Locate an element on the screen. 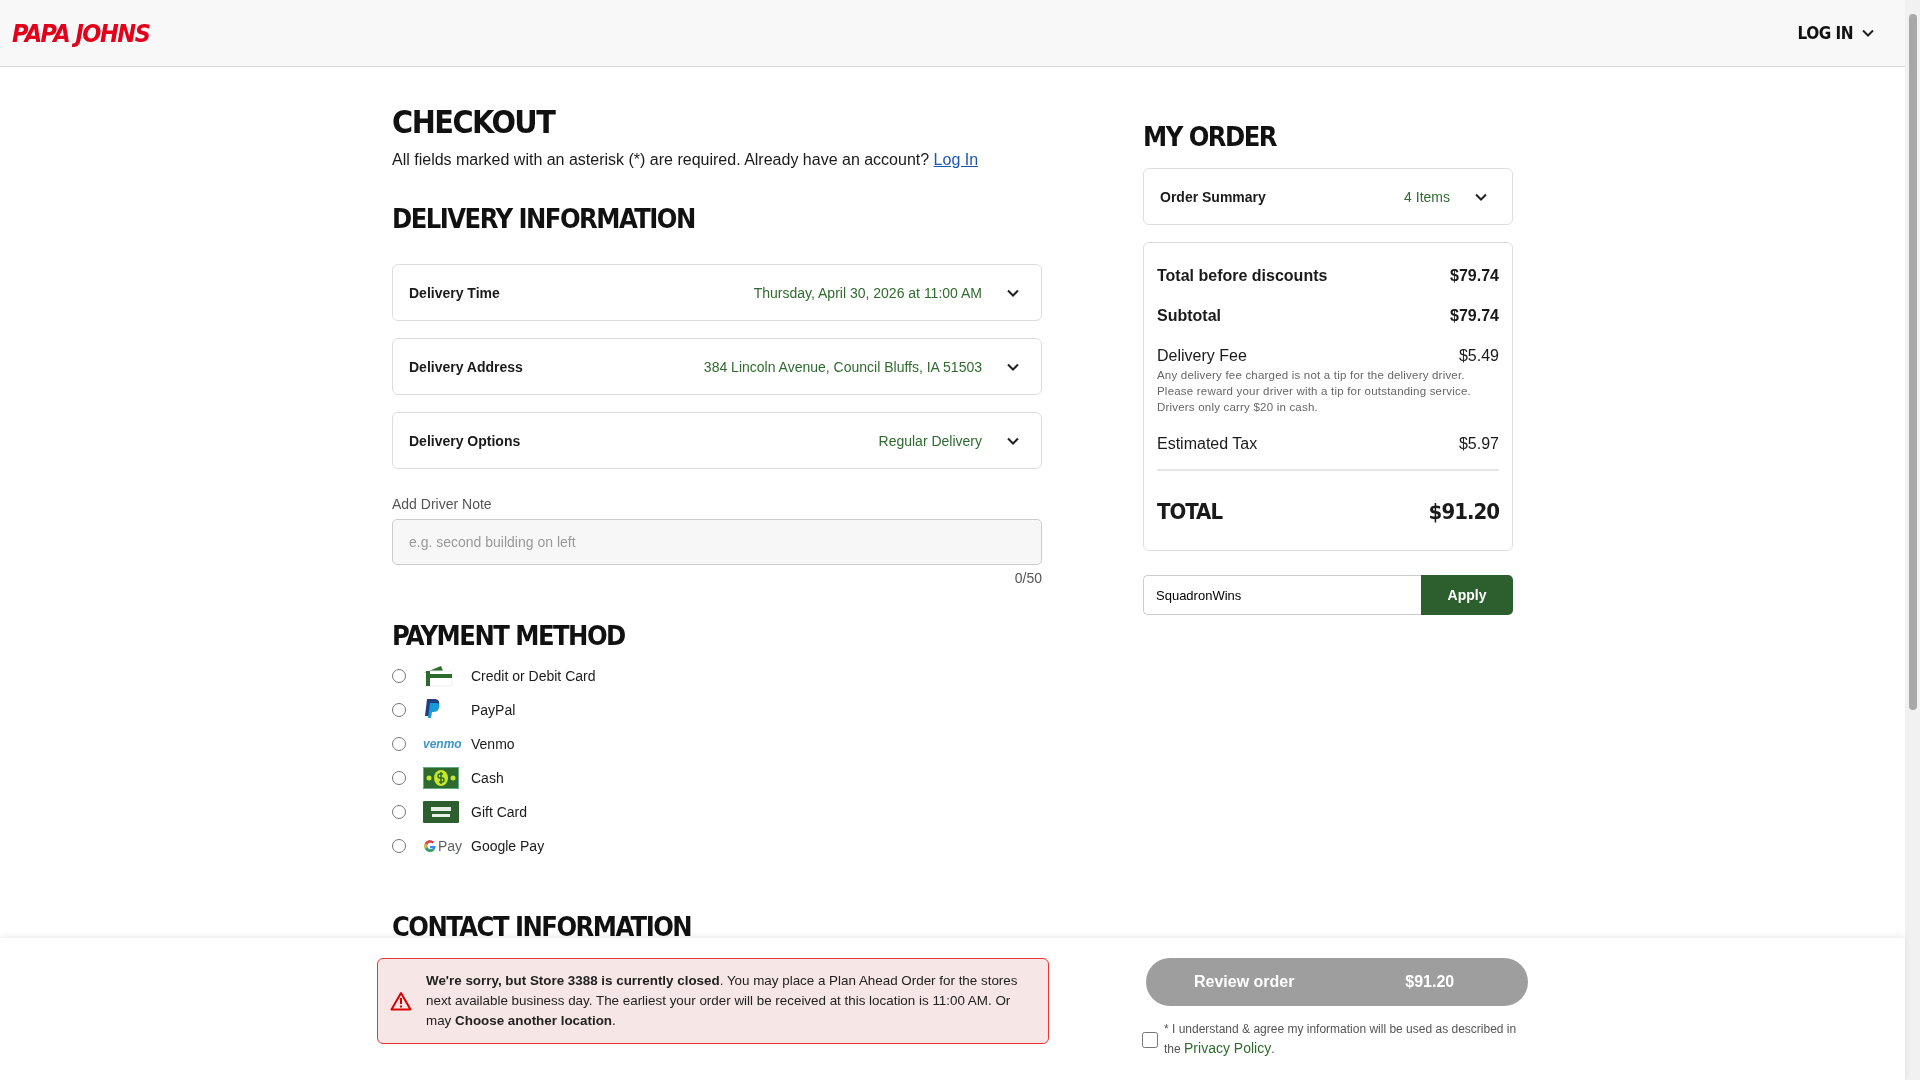  payment-option-label: Gift Card is located at coordinates (499, 812).